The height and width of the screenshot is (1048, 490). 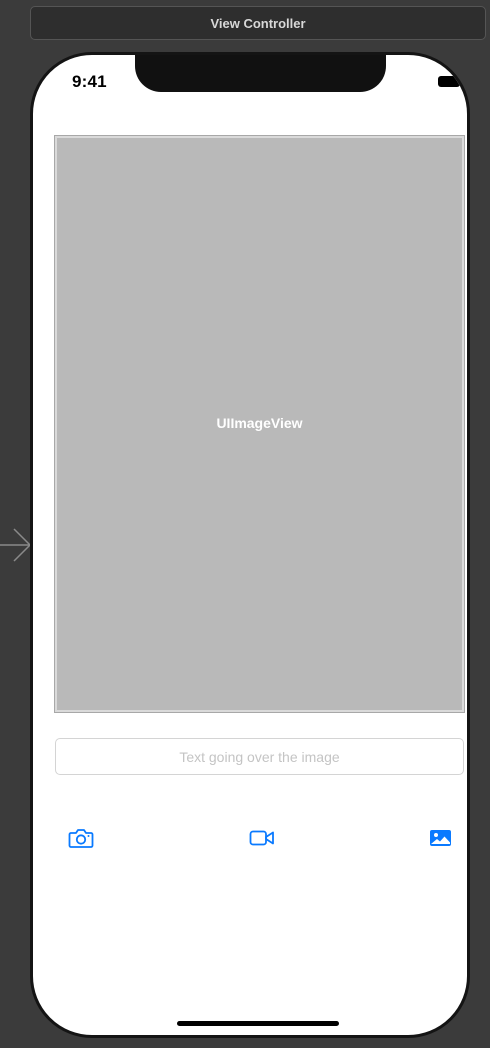 What do you see at coordinates (259, 756) in the screenshot?
I see `overlay-text-field` at bounding box center [259, 756].